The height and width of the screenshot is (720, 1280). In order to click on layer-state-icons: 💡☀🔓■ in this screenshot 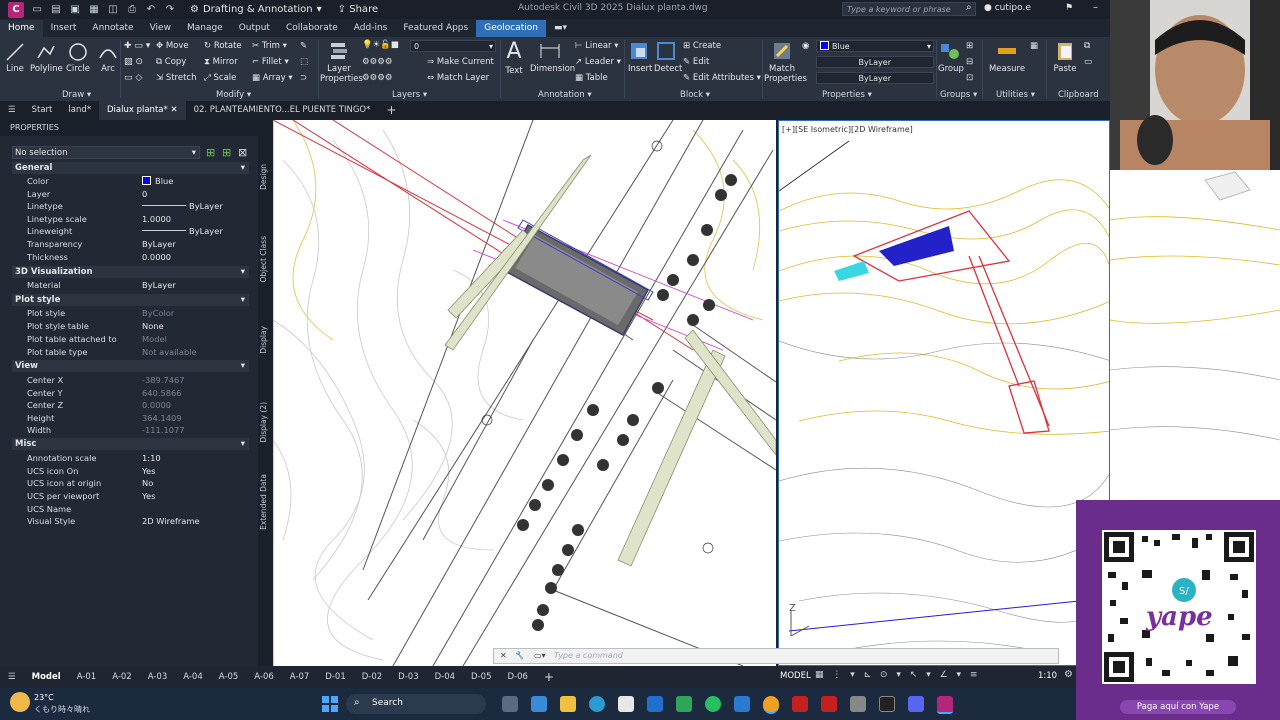, I will do `click(380, 45)`.